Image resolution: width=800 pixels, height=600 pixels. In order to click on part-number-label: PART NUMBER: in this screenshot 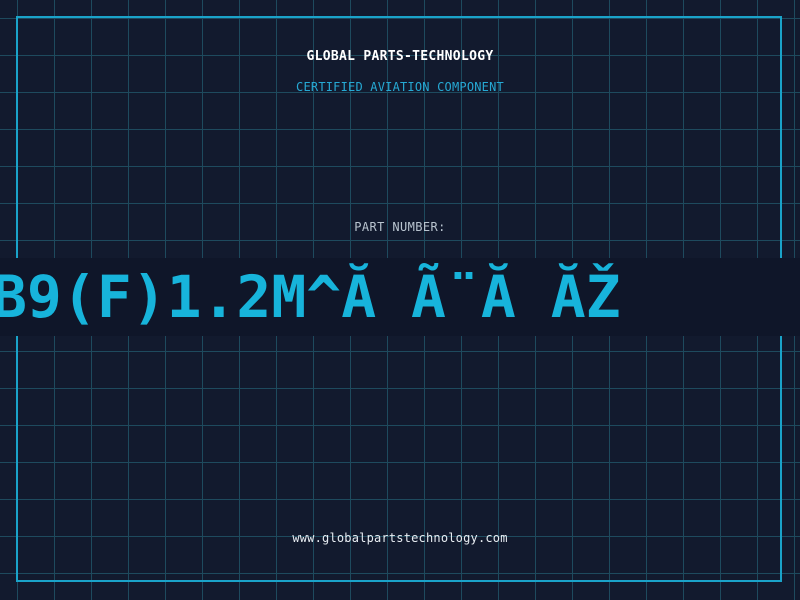, I will do `click(400, 227)`.